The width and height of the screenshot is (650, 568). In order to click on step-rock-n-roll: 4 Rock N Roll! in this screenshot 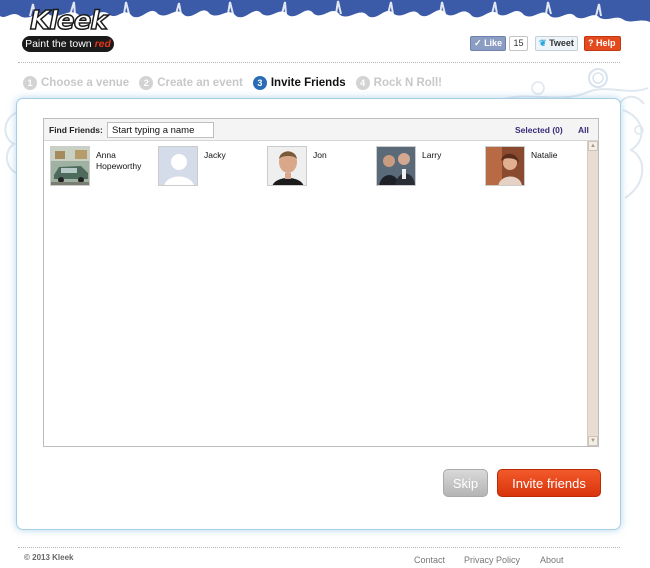, I will do `click(399, 83)`.